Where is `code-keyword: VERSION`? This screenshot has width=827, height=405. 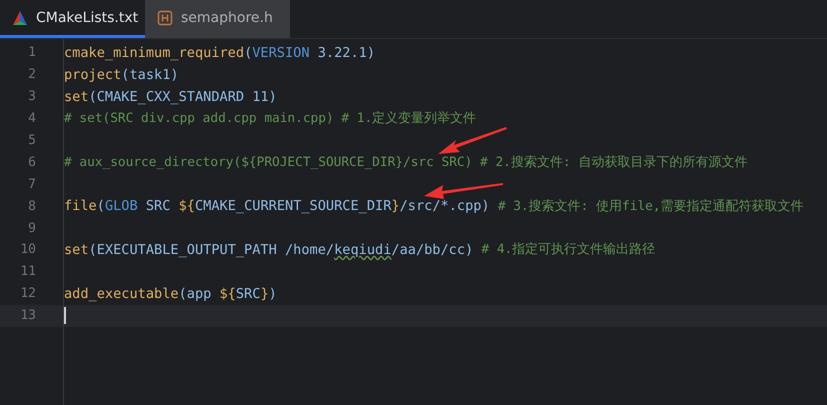
code-keyword: VERSION is located at coordinates (281, 52).